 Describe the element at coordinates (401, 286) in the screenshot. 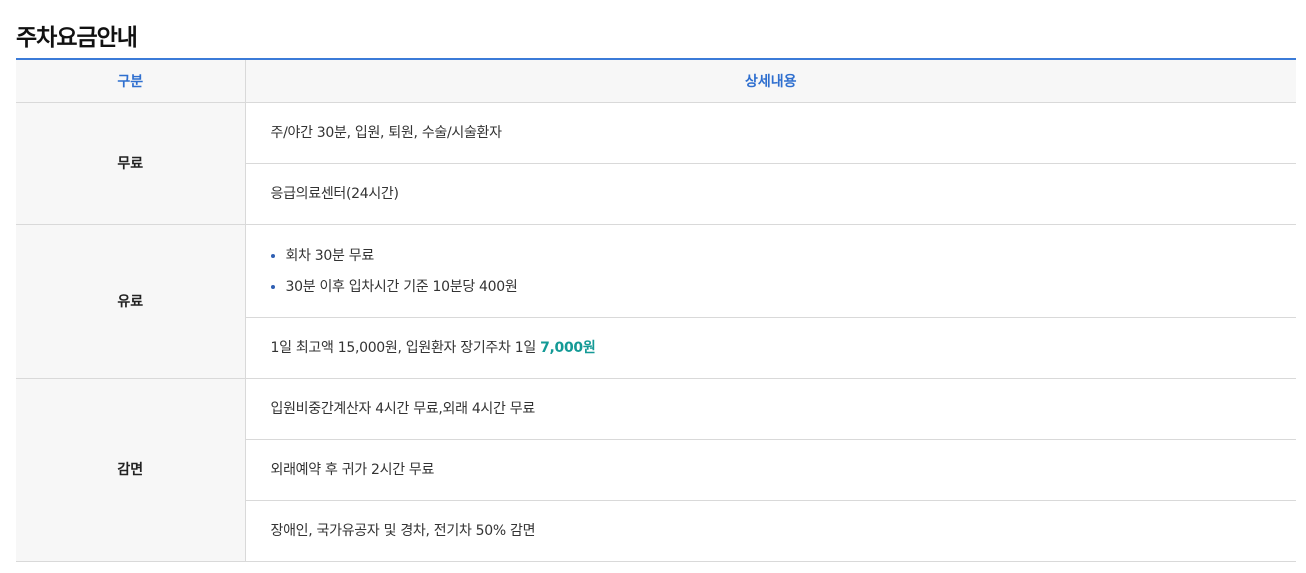

I see `bullet-text: 30분 이후 입차시간 기준 10분당 400원` at that location.